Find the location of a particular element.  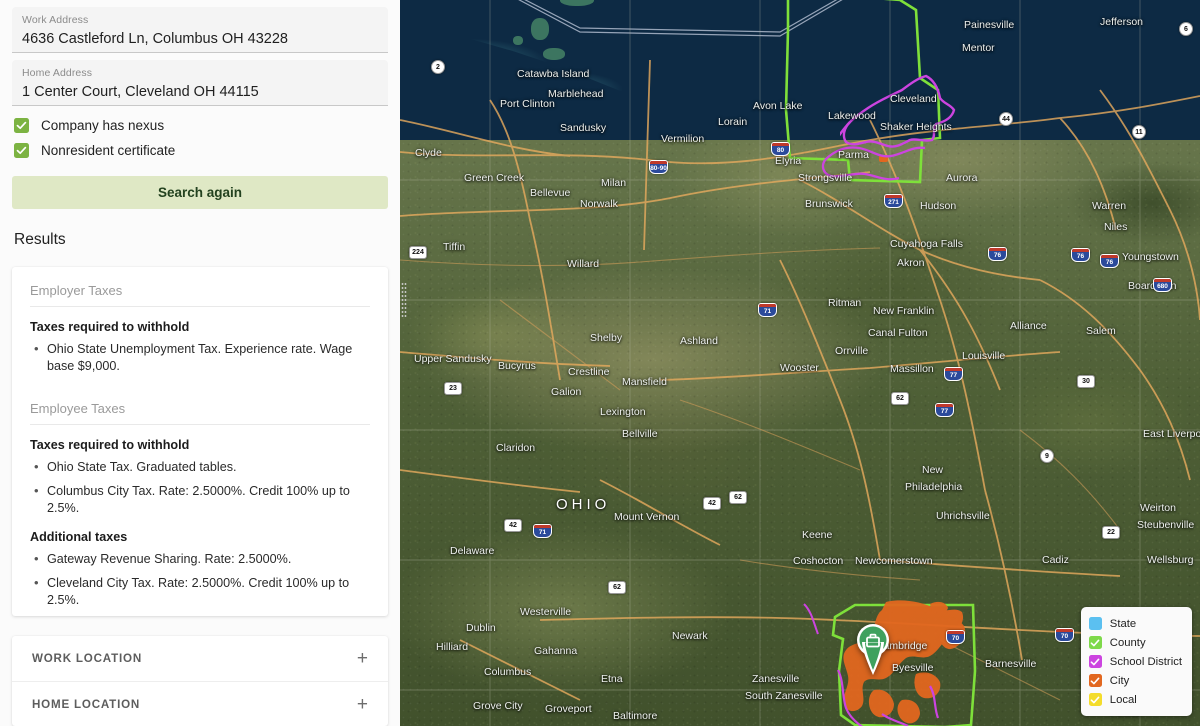

list-item: Gateway Revenue Sharing. Rate: 2.5000%. is located at coordinates (200, 559).